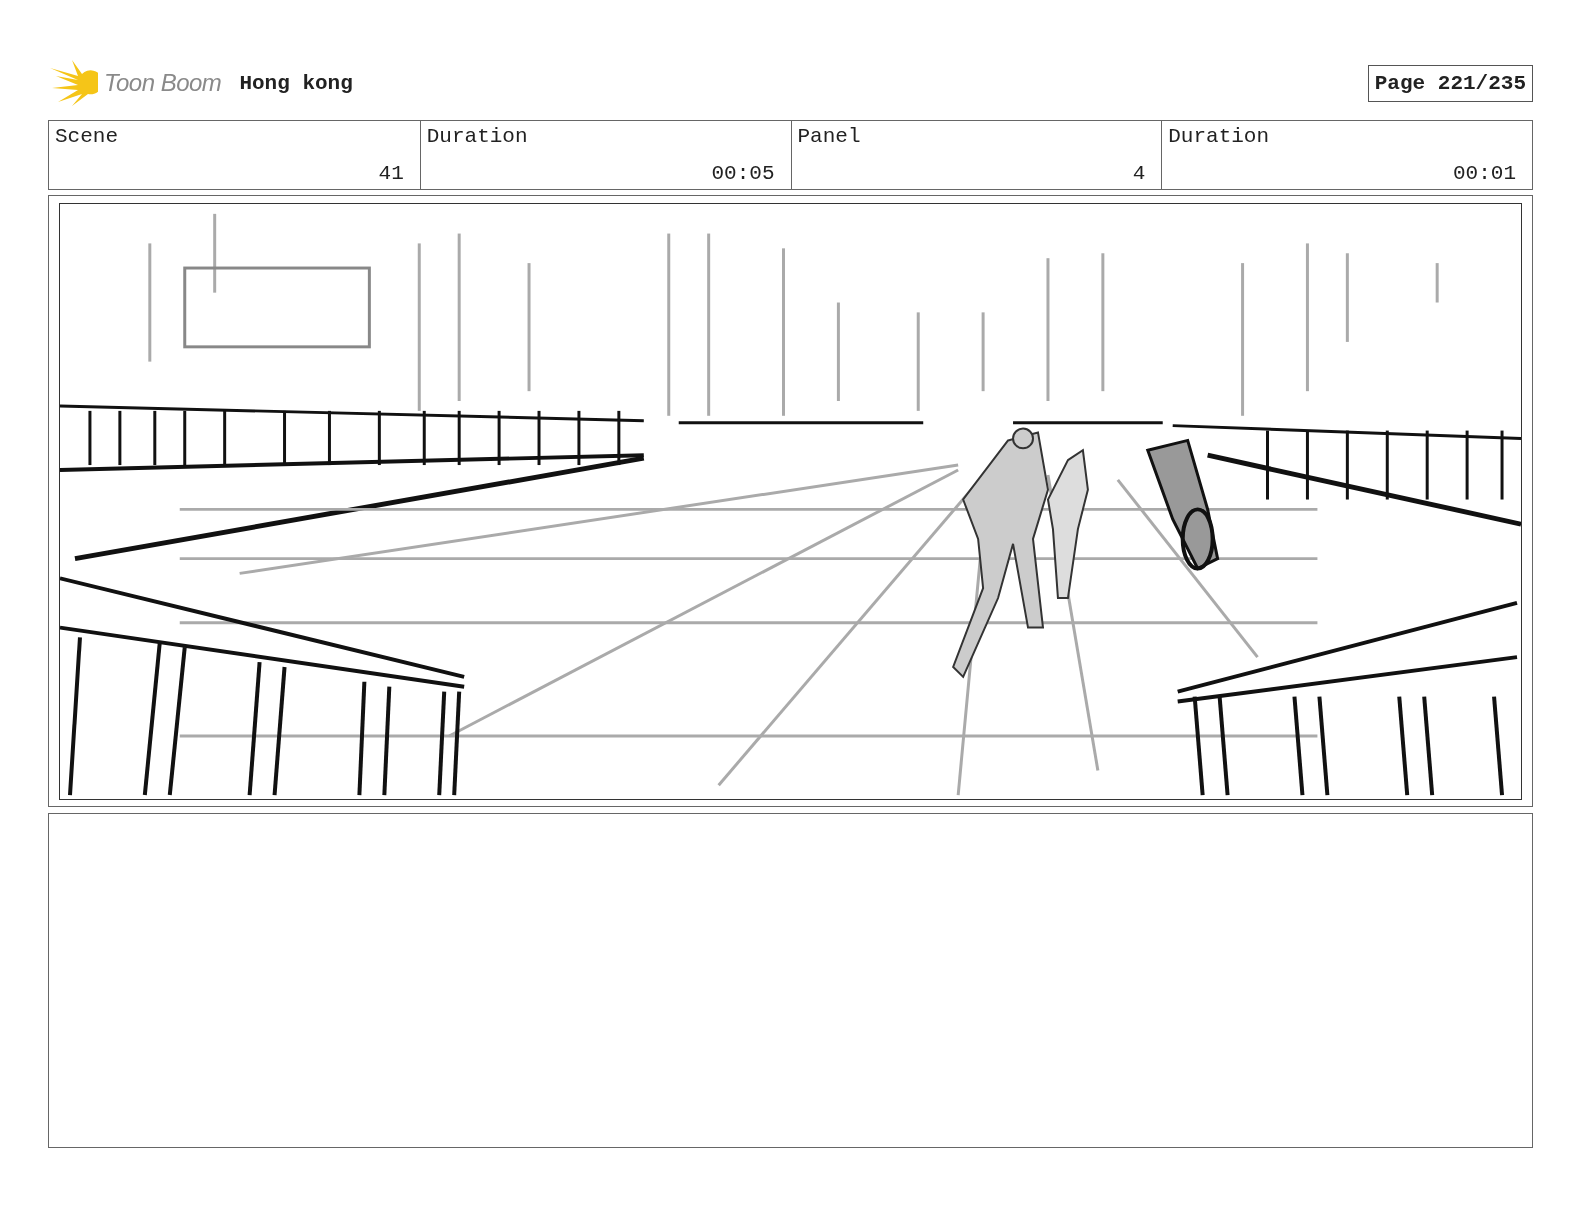 Image resolution: width=1582 pixels, height=1225 pixels. I want to click on field-label: Scene, so click(87, 136).